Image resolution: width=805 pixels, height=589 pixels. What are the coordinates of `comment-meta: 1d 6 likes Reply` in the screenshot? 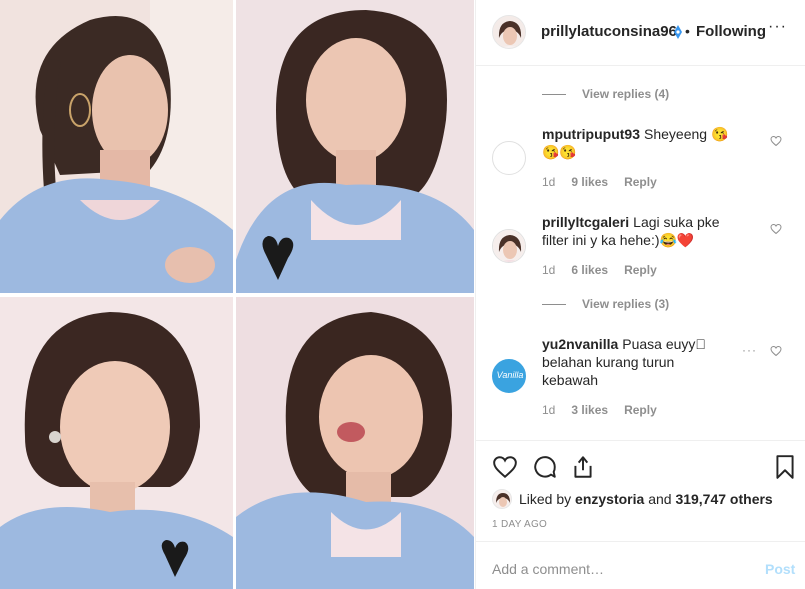 It's located at (607, 270).